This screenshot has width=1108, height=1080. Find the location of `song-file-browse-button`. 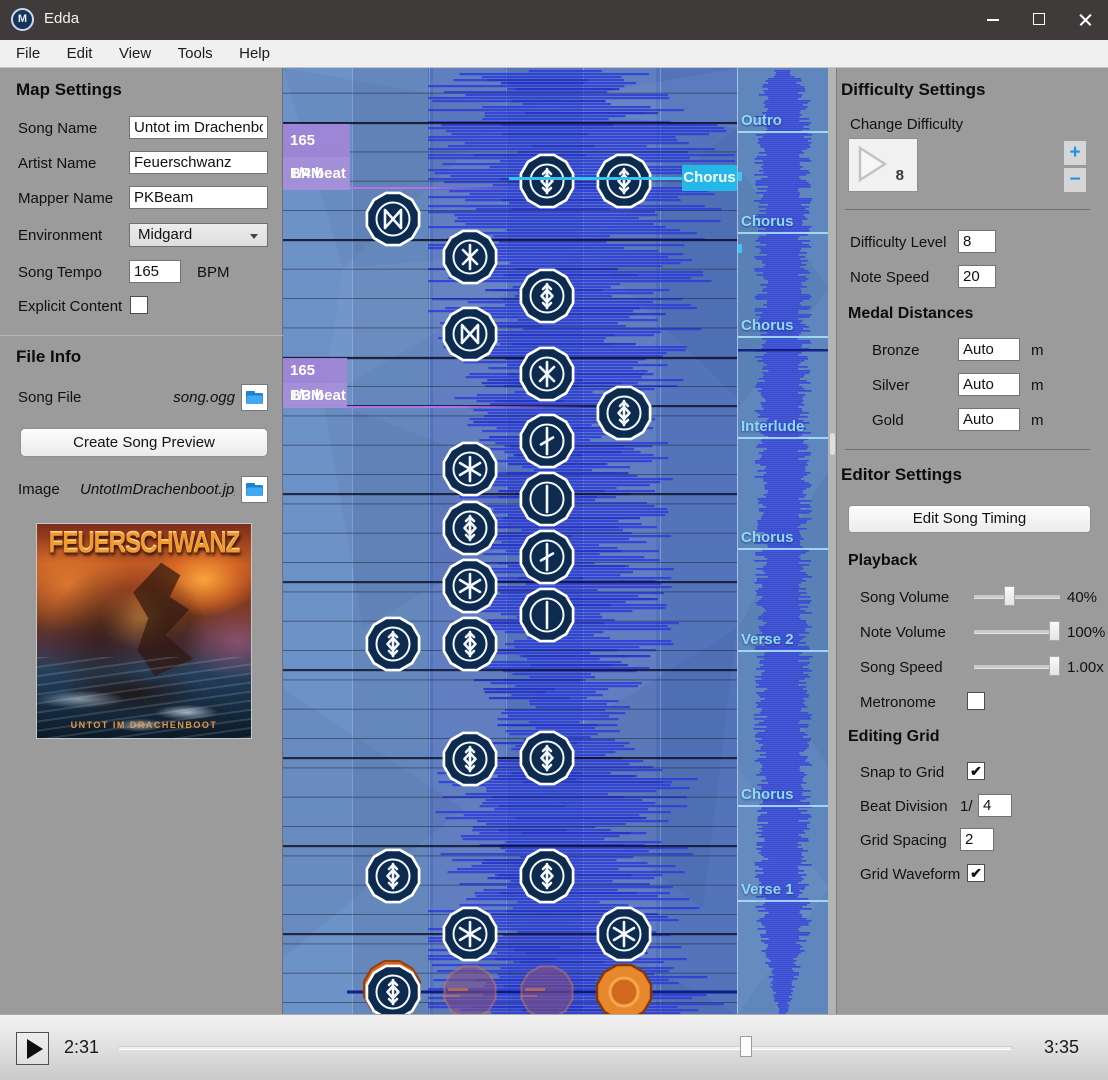

song-file-browse-button is located at coordinates (254, 397).